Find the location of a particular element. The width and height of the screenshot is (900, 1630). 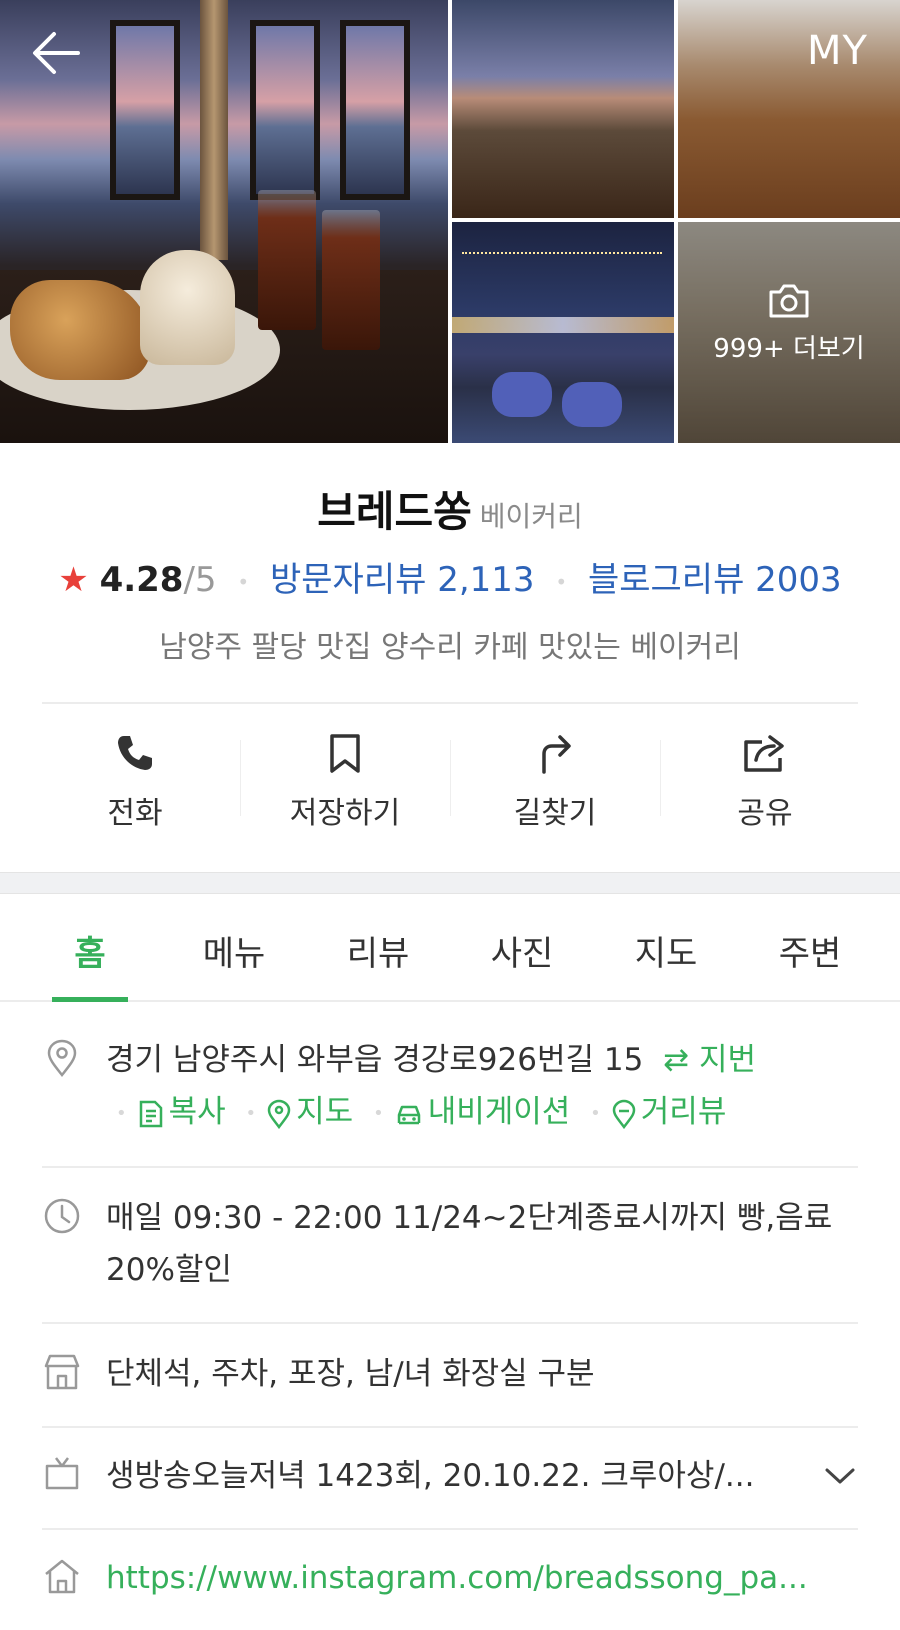

back-arrow-icon is located at coordinates (56, 53).